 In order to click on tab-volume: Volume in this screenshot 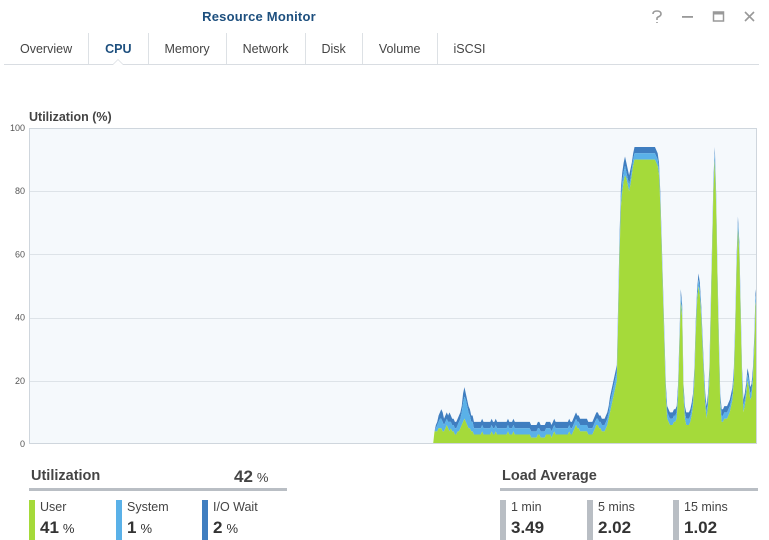, I will do `click(400, 48)`.